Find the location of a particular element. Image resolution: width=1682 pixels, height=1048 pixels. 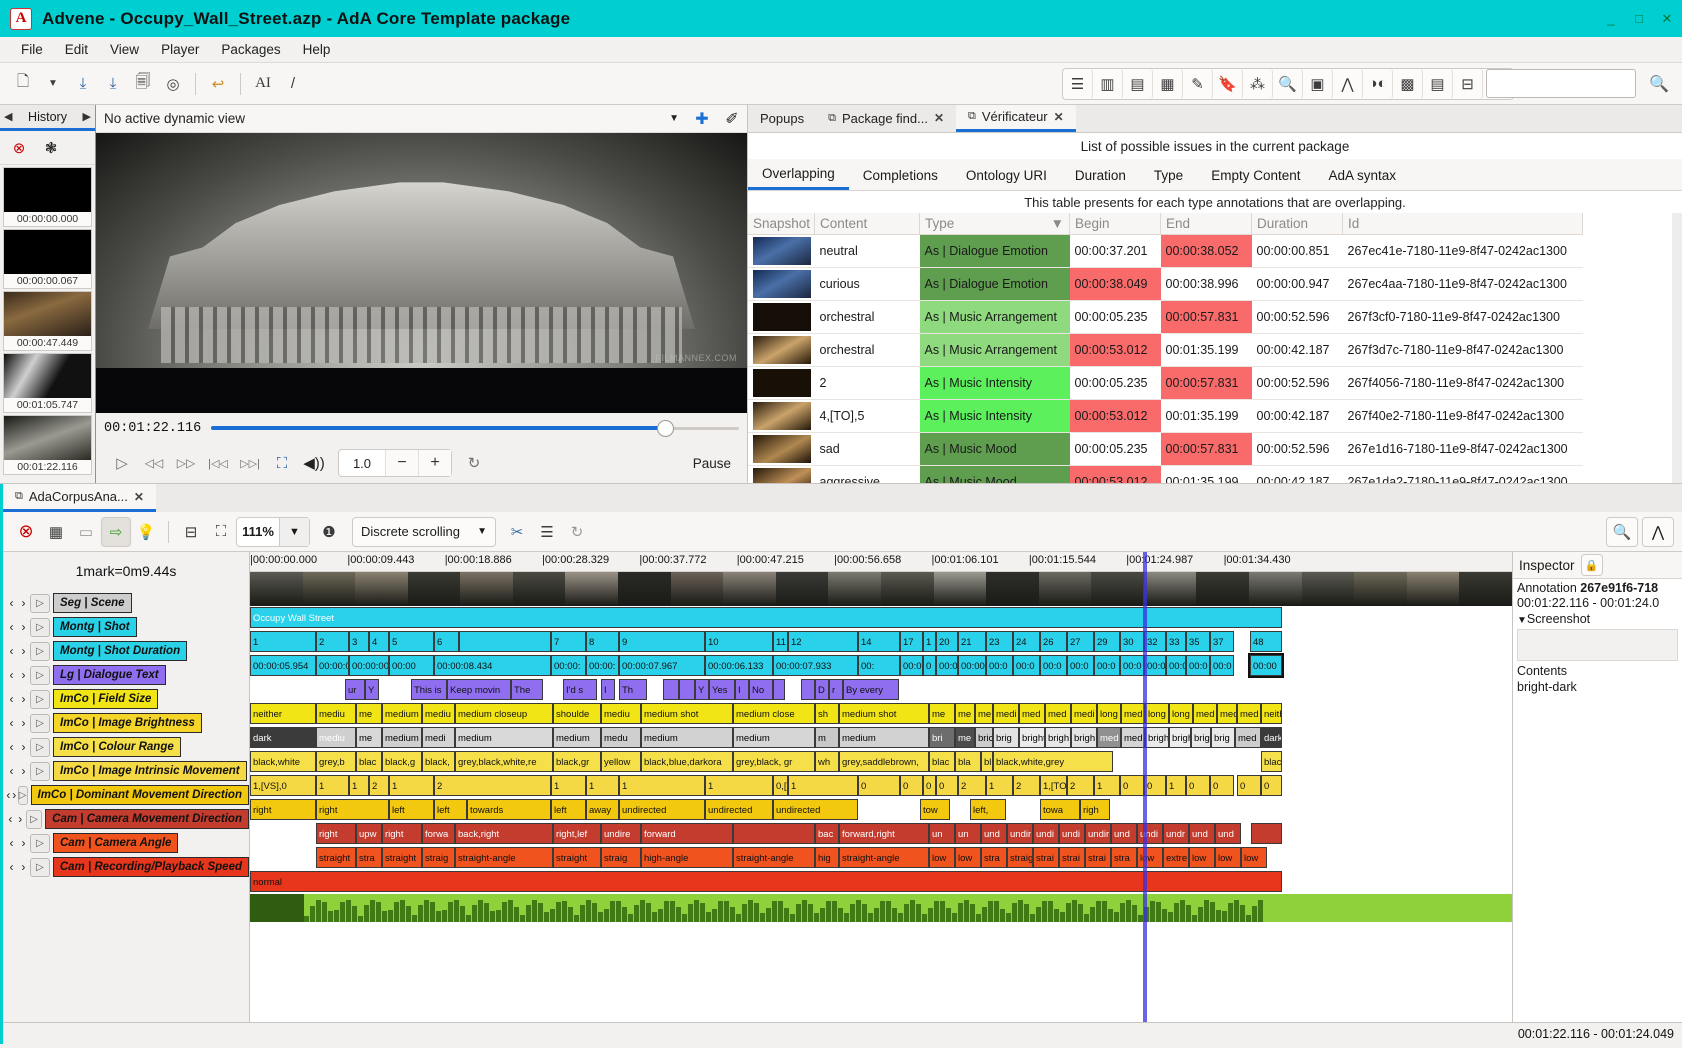

play-button: ▷ is located at coordinates (122, 463).